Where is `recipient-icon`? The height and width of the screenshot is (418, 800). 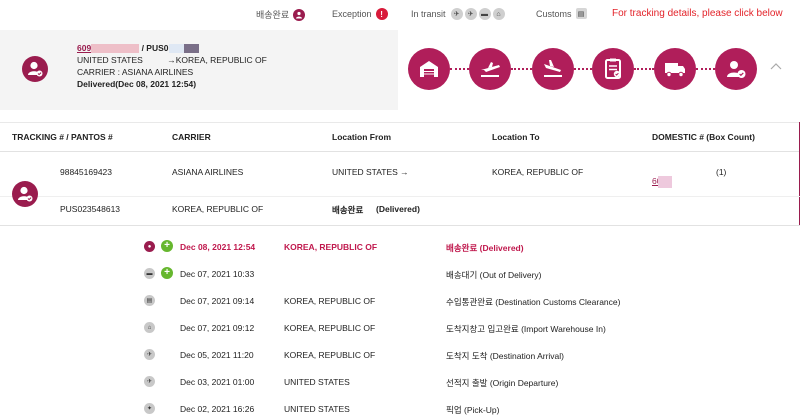 recipient-icon is located at coordinates (35, 69).